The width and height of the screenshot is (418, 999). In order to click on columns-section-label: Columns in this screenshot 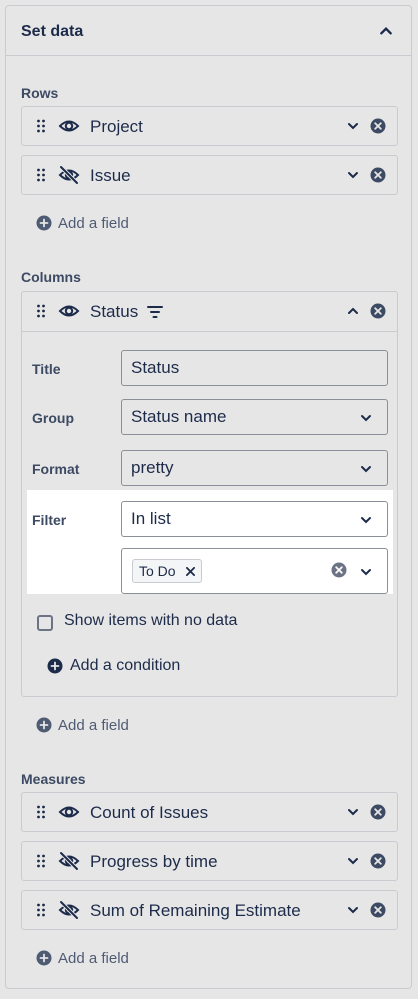, I will do `click(51, 277)`.